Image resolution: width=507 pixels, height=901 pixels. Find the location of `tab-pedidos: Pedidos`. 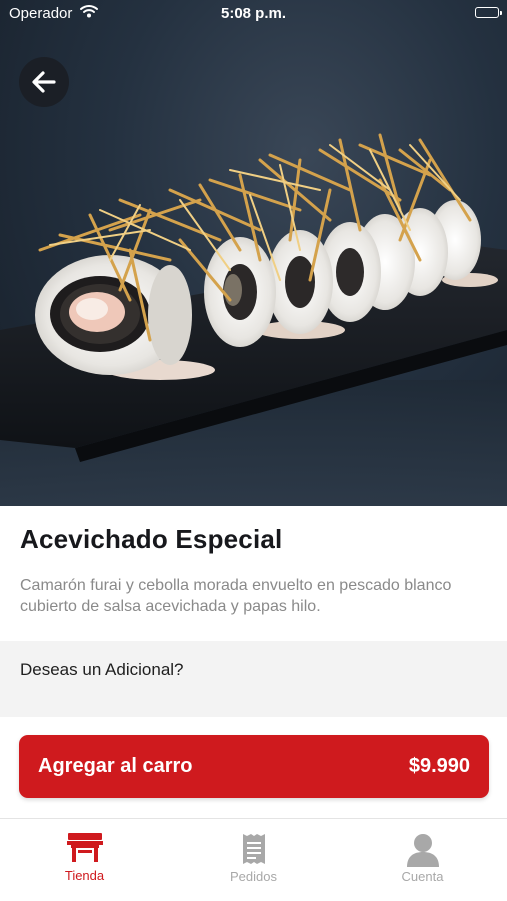

tab-pedidos: Pedidos is located at coordinates (253, 860).